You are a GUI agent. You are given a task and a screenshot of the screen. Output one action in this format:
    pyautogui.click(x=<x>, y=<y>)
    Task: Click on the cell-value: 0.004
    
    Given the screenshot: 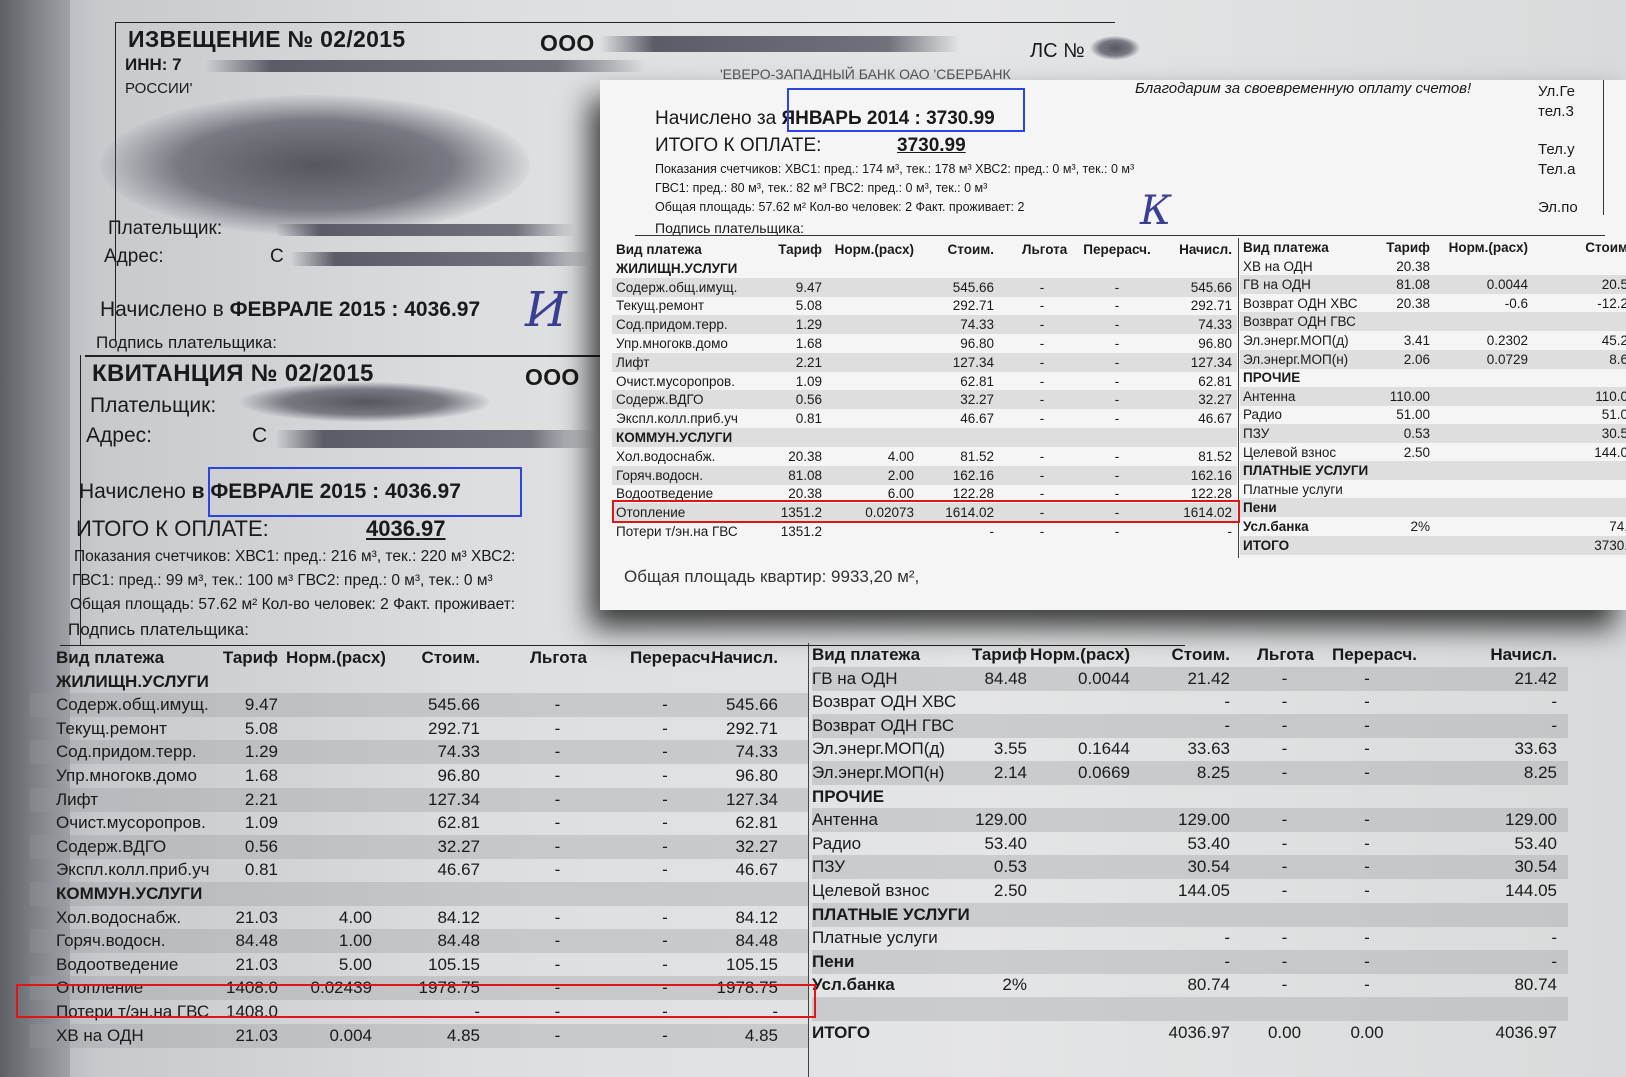 What is the action you would take?
    pyautogui.click(x=350, y=1035)
    